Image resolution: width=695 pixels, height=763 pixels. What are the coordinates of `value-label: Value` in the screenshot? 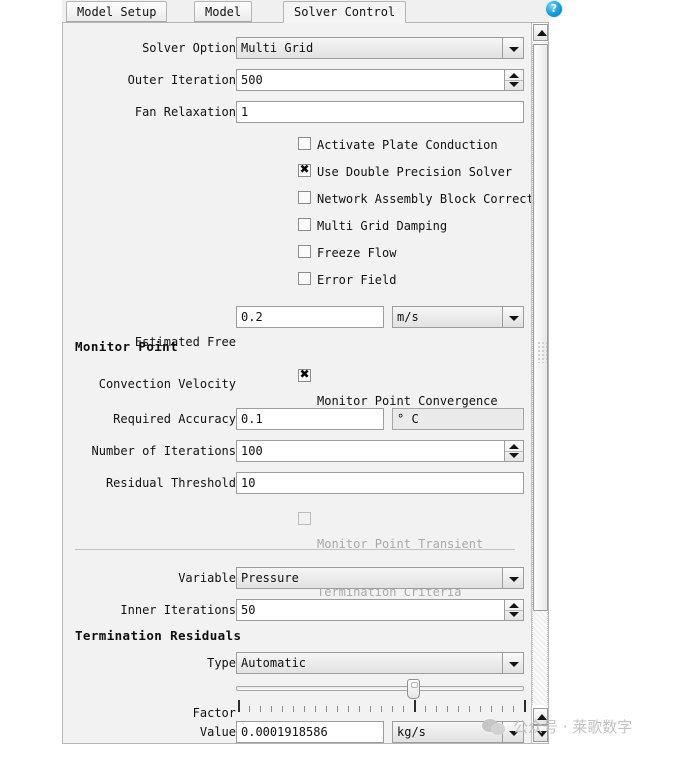 It's located at (217, 732).